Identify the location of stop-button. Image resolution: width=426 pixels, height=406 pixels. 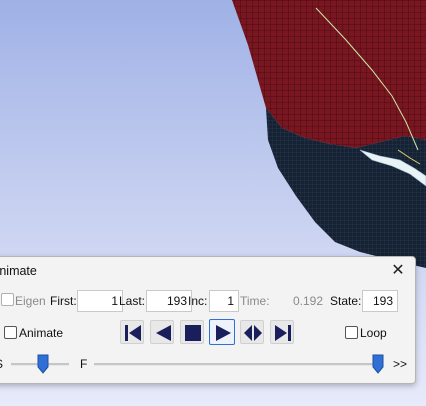
(192, 332).